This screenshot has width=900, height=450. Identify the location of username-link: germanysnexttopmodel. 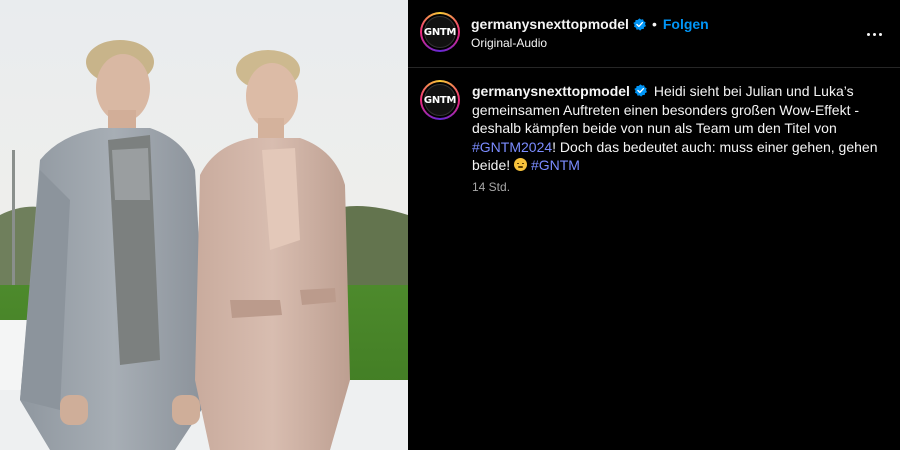
(550, 24).